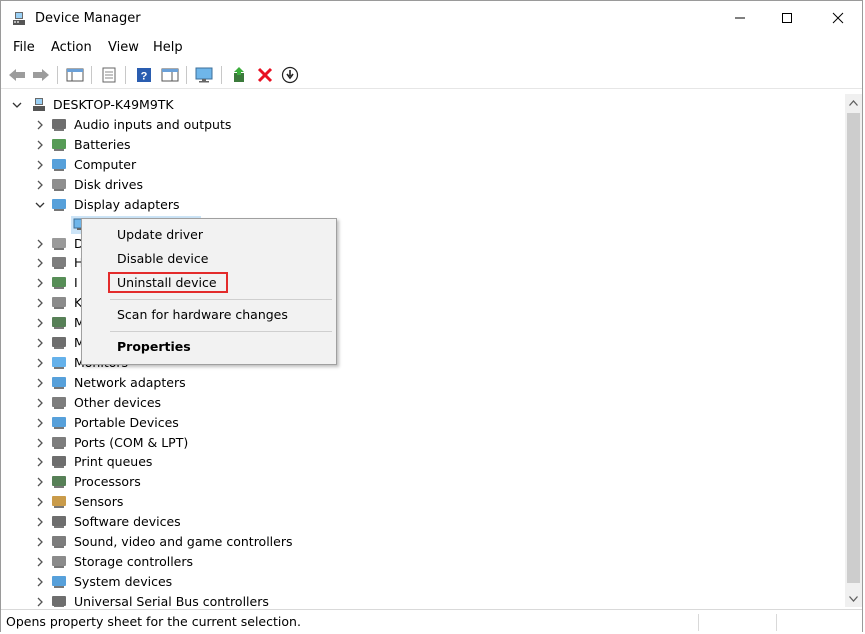 This screenshot has height=634, width=865. I want to click on close-button, so click(838, 18).